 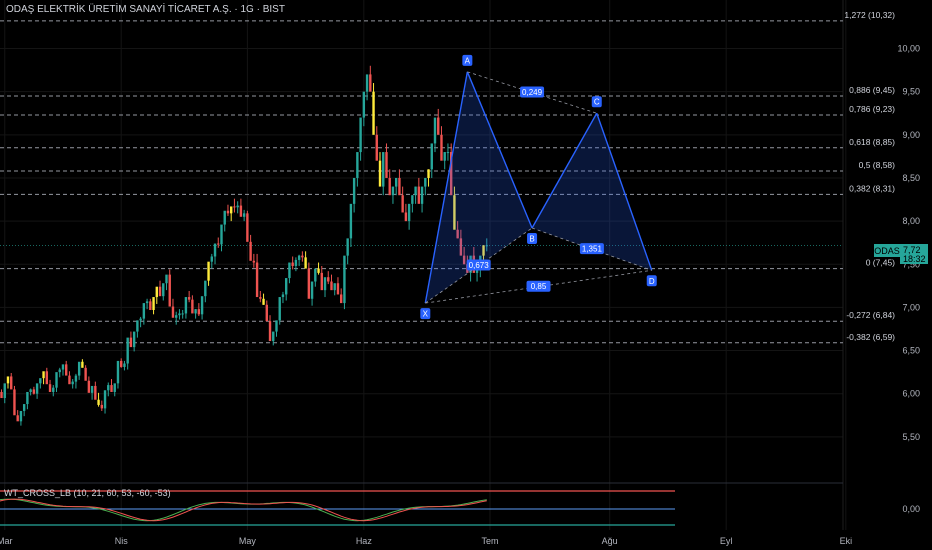 What do you see at coordinates (489, 541) in the screenshot?
I see `x-tick-label: Tem` at bounding box center [489, 541].